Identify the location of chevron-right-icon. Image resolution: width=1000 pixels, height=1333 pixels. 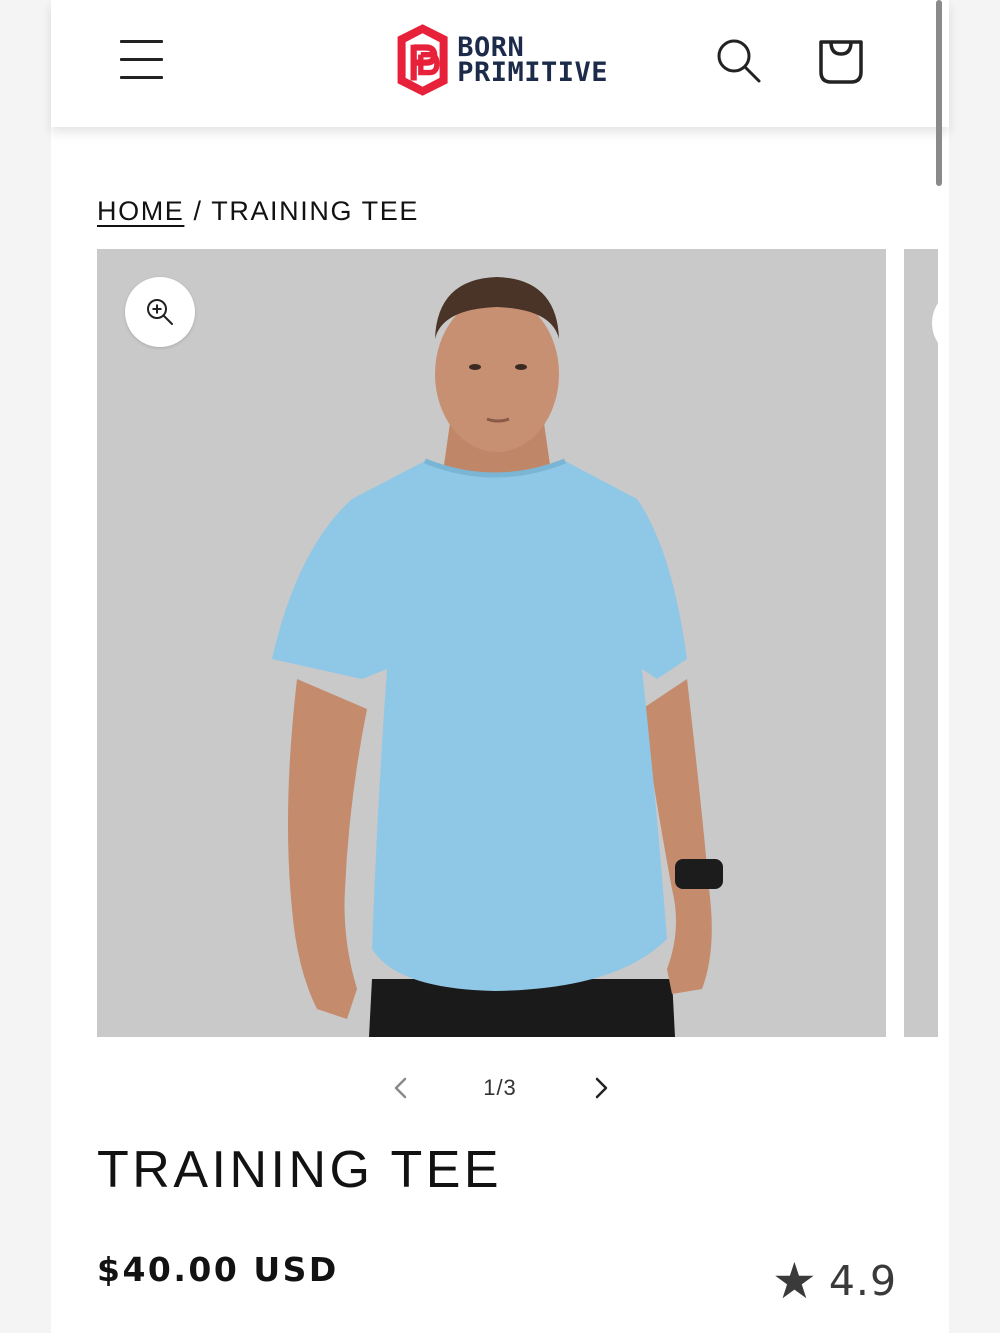
(601, 1088).